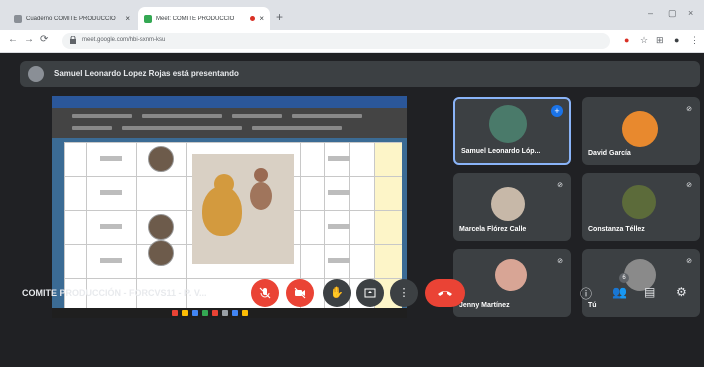 This screenshot has width=704, height=367. What do you see at coordinates (681, 292) in the screenshot?
I see `activities-icon: ⚙` at bounding box center [681, 292].